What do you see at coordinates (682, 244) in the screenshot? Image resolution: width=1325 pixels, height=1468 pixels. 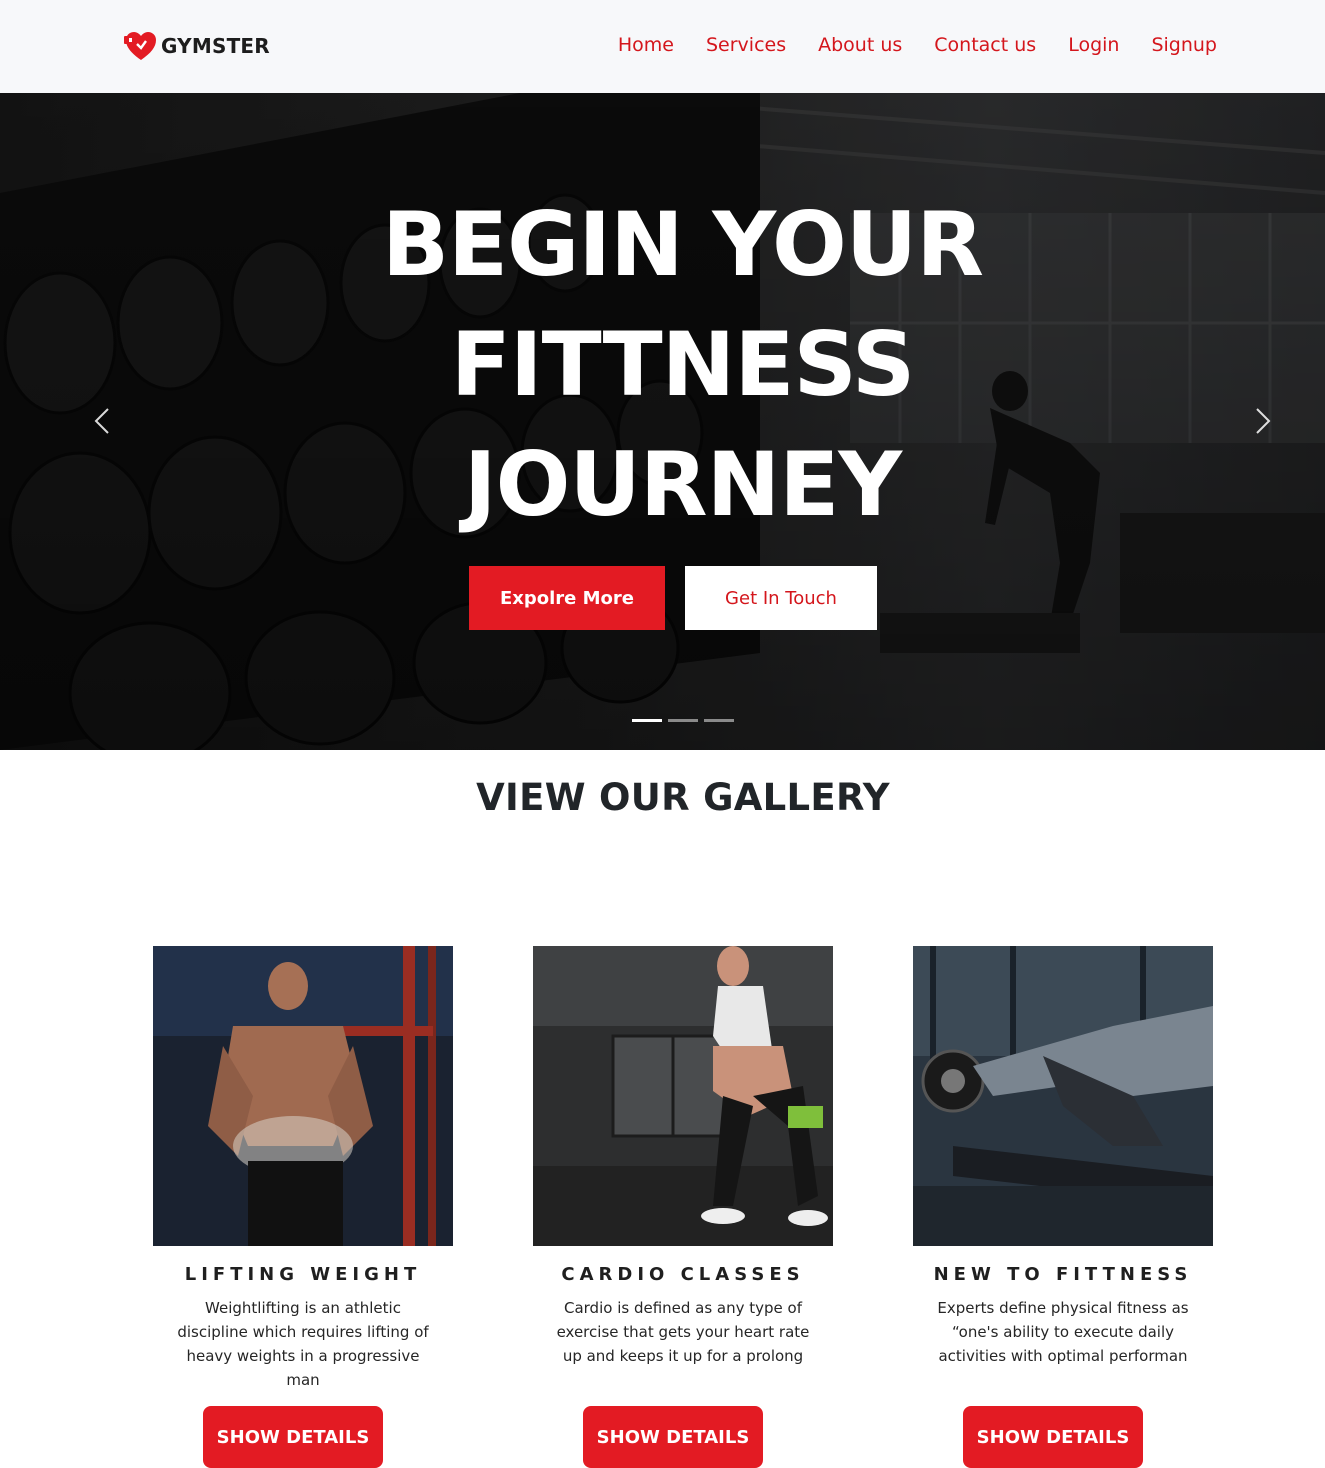 I see `hero-title-line: BEGIN YOUR` at bounding box center [682, 244].